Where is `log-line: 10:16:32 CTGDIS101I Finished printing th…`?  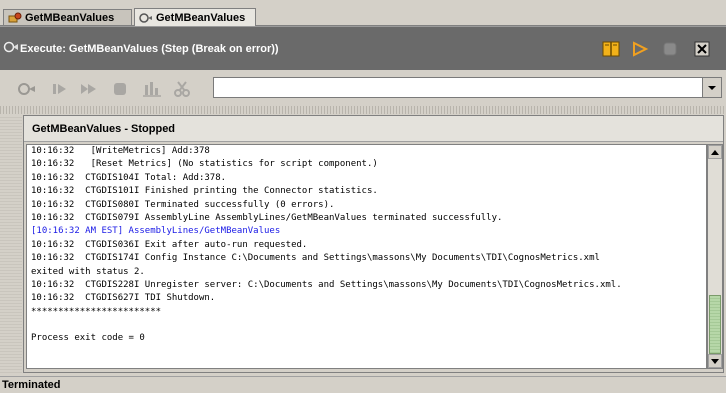 log-line: 10:16:32 CTGDIS101I Finished printing th… is located at coordinates (204, 191).